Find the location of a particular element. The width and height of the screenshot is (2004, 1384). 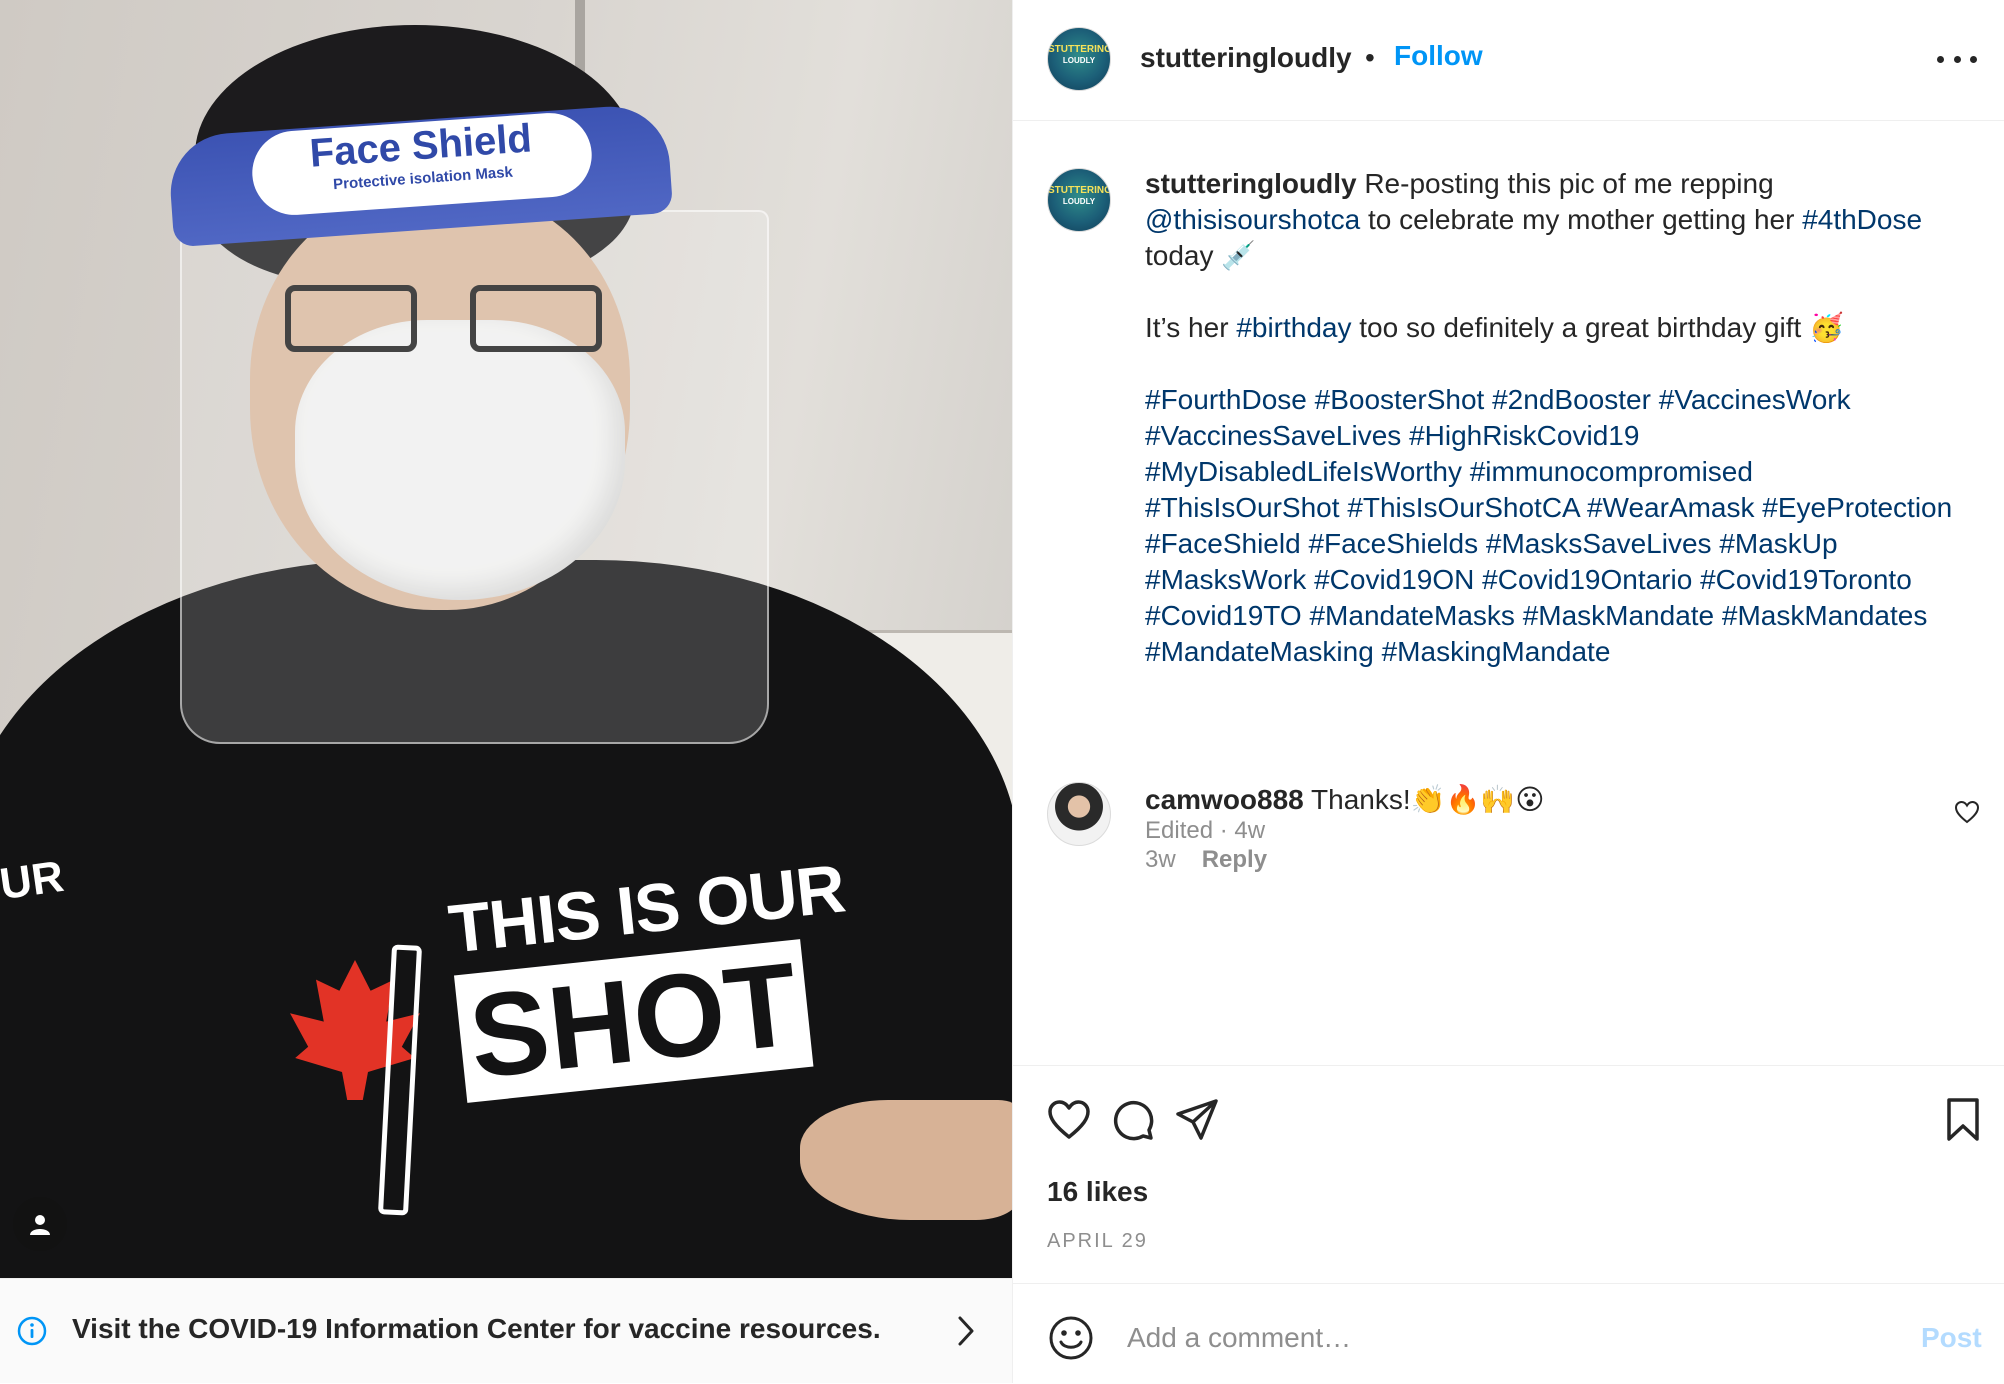

hashtag-link: #FaceShields is located at coordinates (1393, 543).